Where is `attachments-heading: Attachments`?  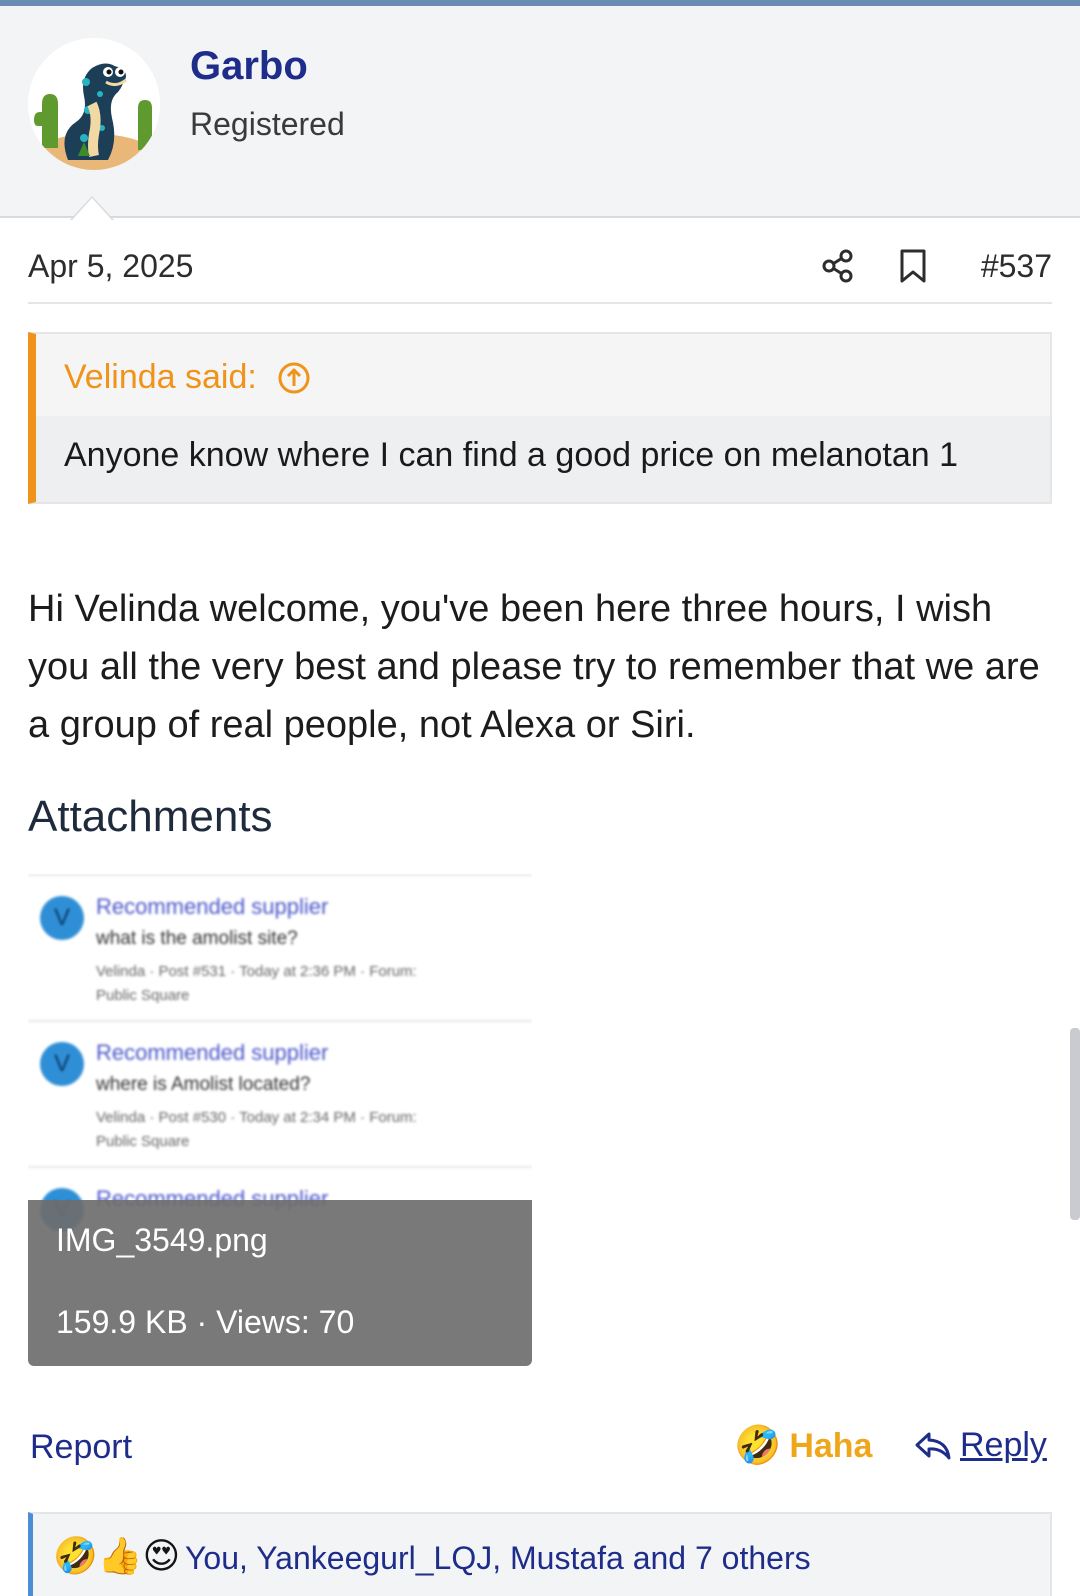
attachments-heading: Attachments is located at coordinates (150, 816).